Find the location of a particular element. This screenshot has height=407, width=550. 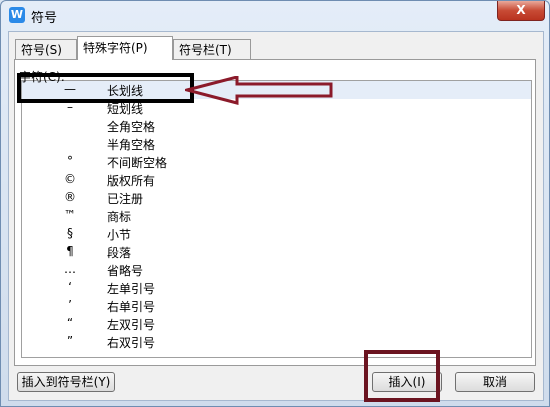

list-item-symbol: ¶ is located at coordinates (70, 251).